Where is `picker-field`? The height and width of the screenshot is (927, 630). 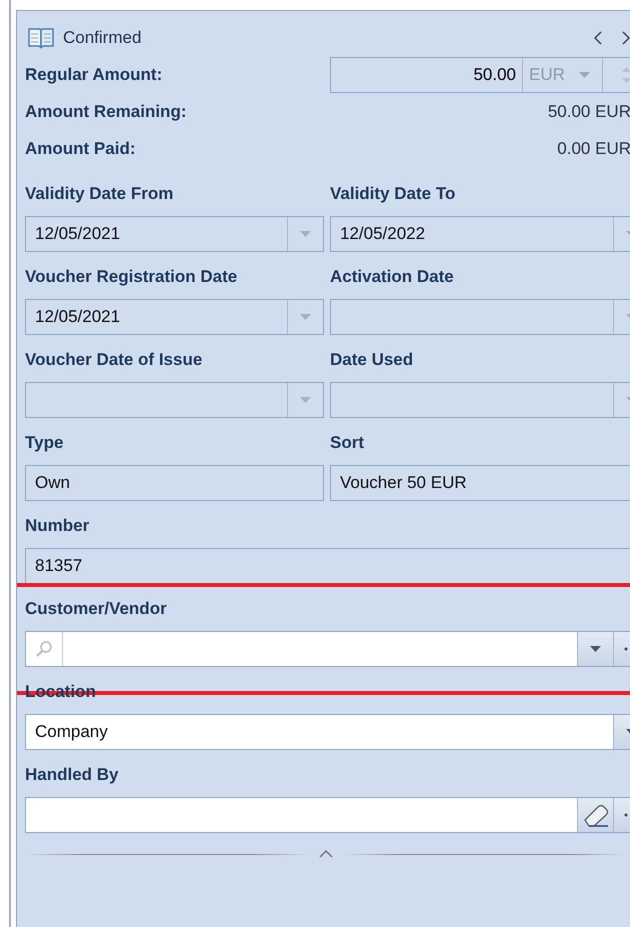 picker-field is located at coordinates (327, 815).